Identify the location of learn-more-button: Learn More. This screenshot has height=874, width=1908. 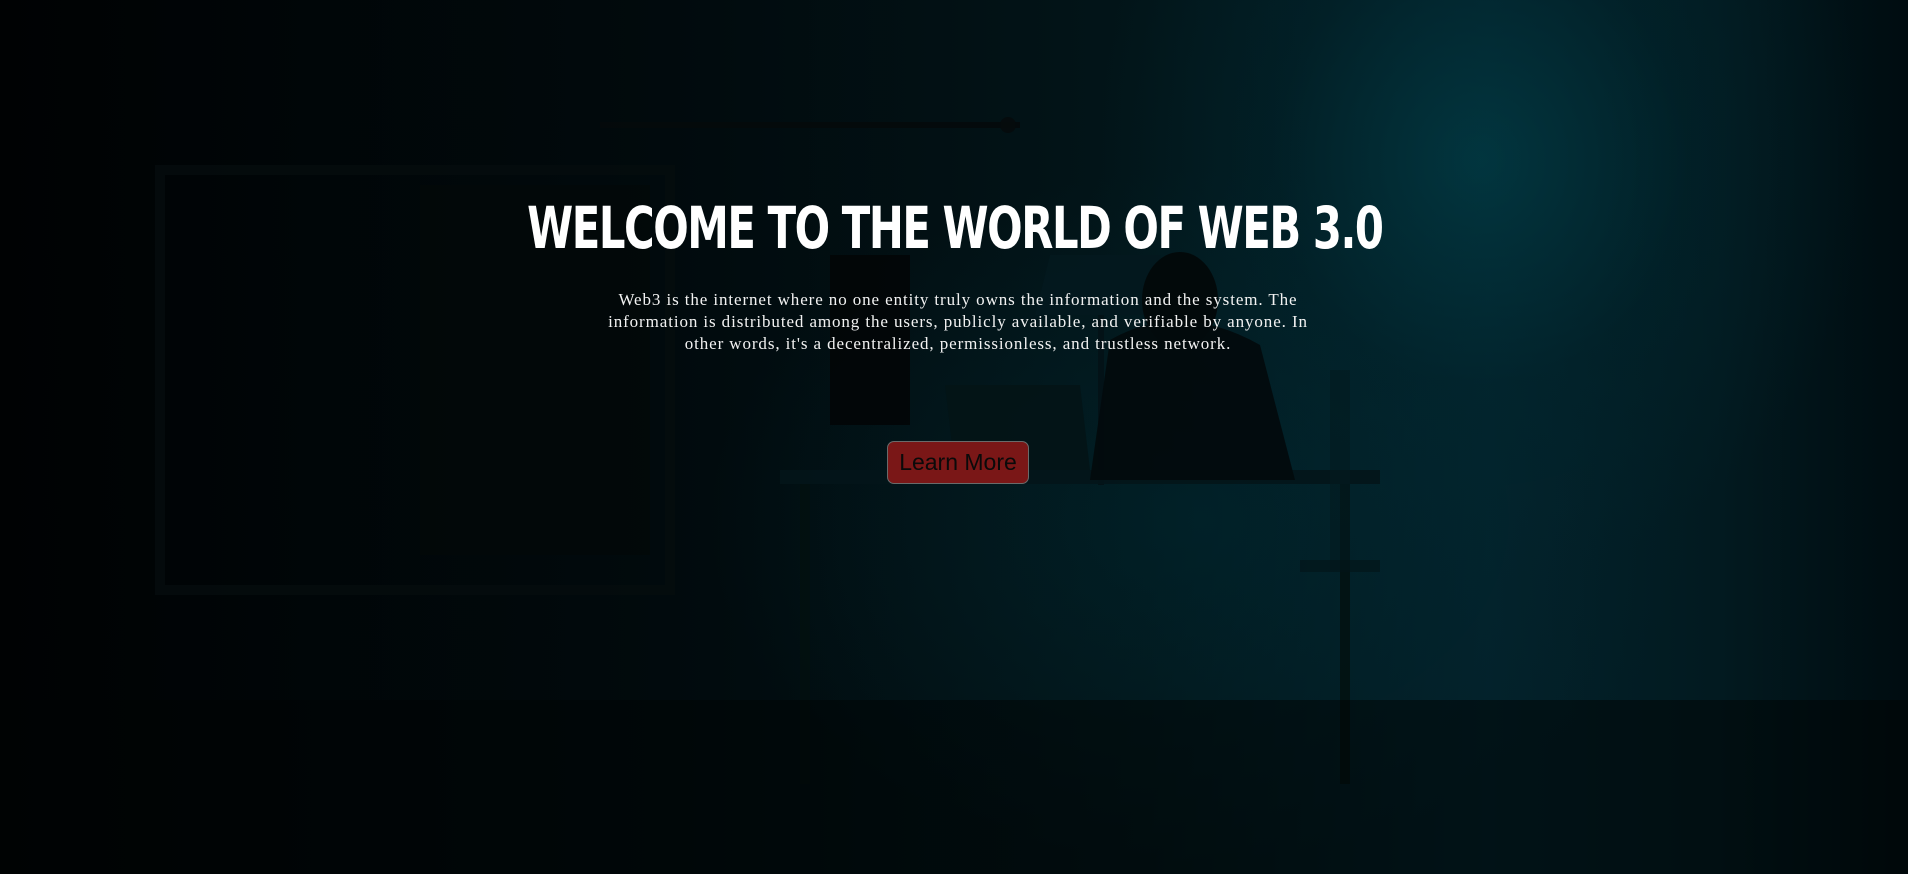
(958, 462).